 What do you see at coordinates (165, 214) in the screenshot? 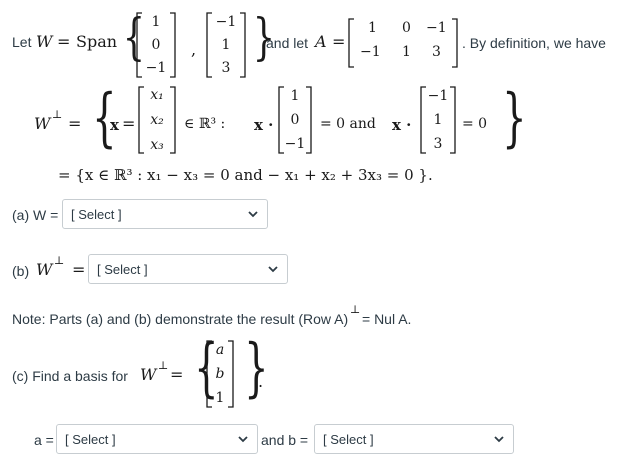
I see `part-a-select: [ Select ]` at bounding box center [165, 214].